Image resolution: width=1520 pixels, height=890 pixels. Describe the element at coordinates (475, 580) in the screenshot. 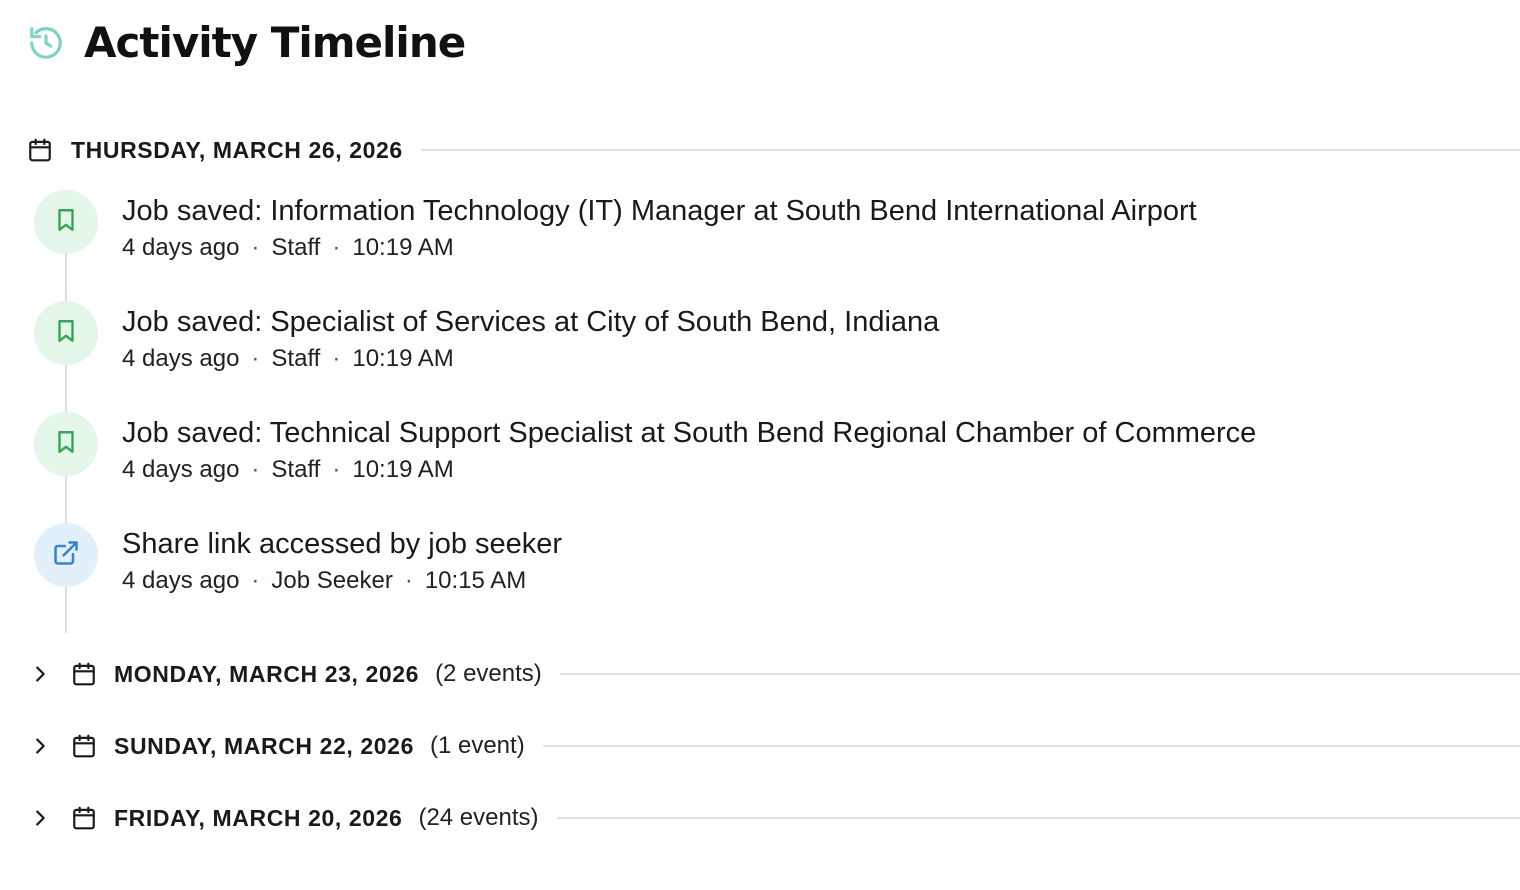

I see `event-time: 10:15 AM` at that location.